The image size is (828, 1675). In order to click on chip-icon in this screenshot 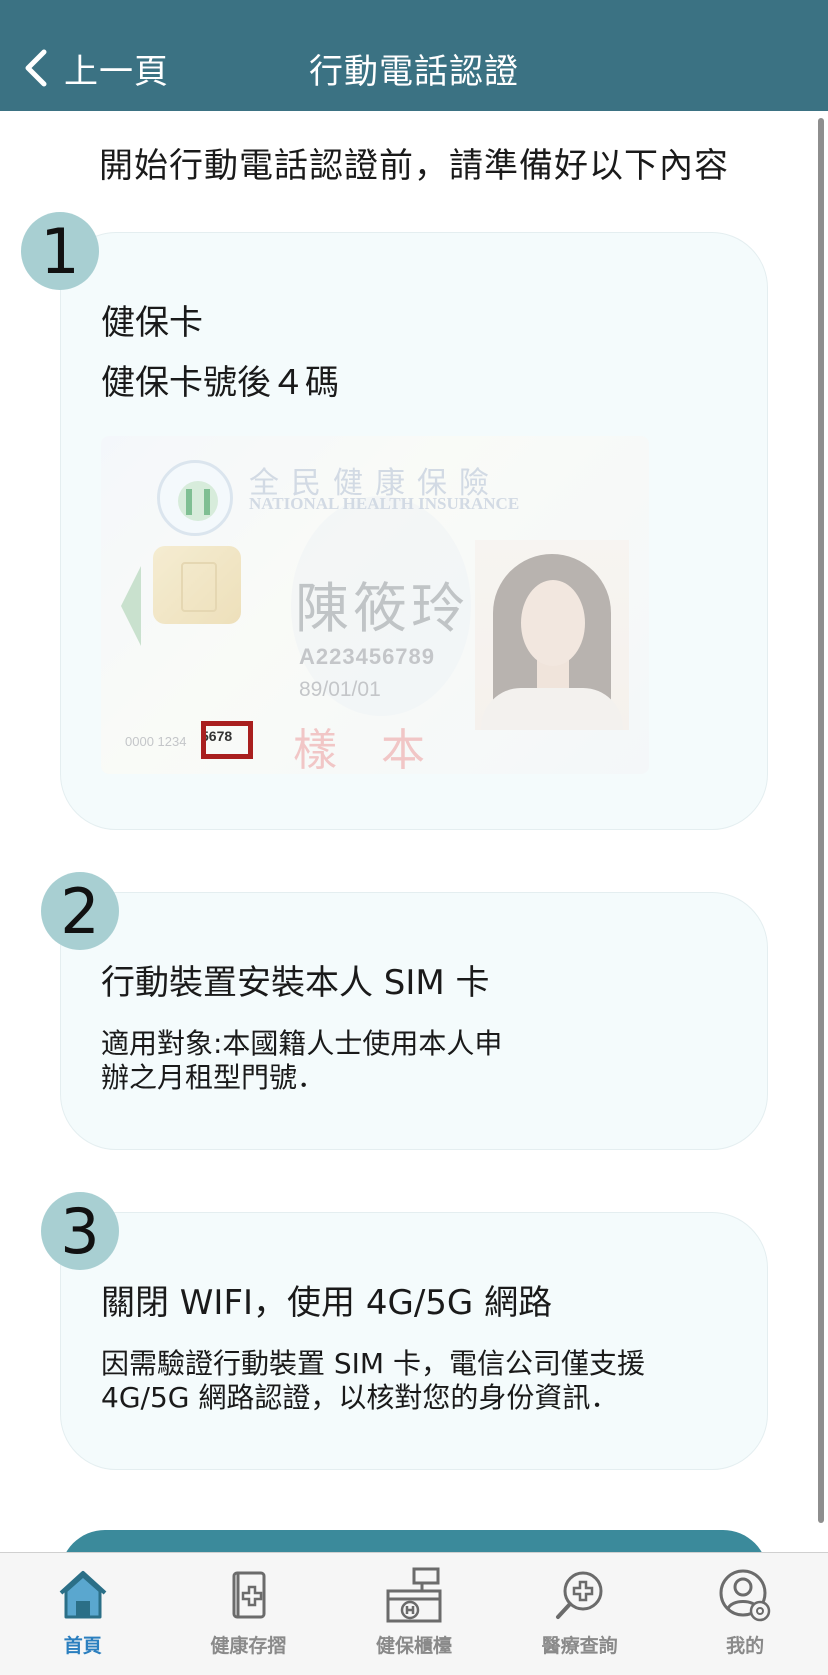, I will do `click(197, 585)`.